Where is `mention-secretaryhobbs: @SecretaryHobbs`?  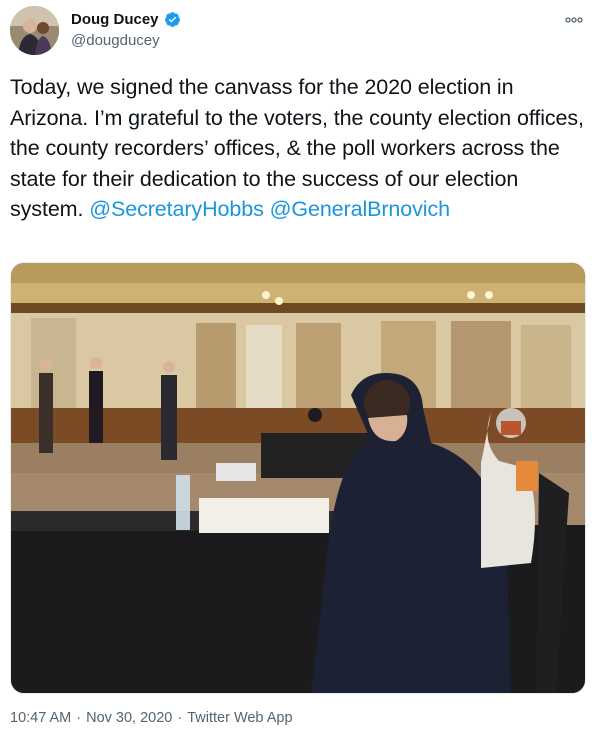 mention-secretaryhobbs: @SecretaryHobbs is located at coordinates (176, 209).